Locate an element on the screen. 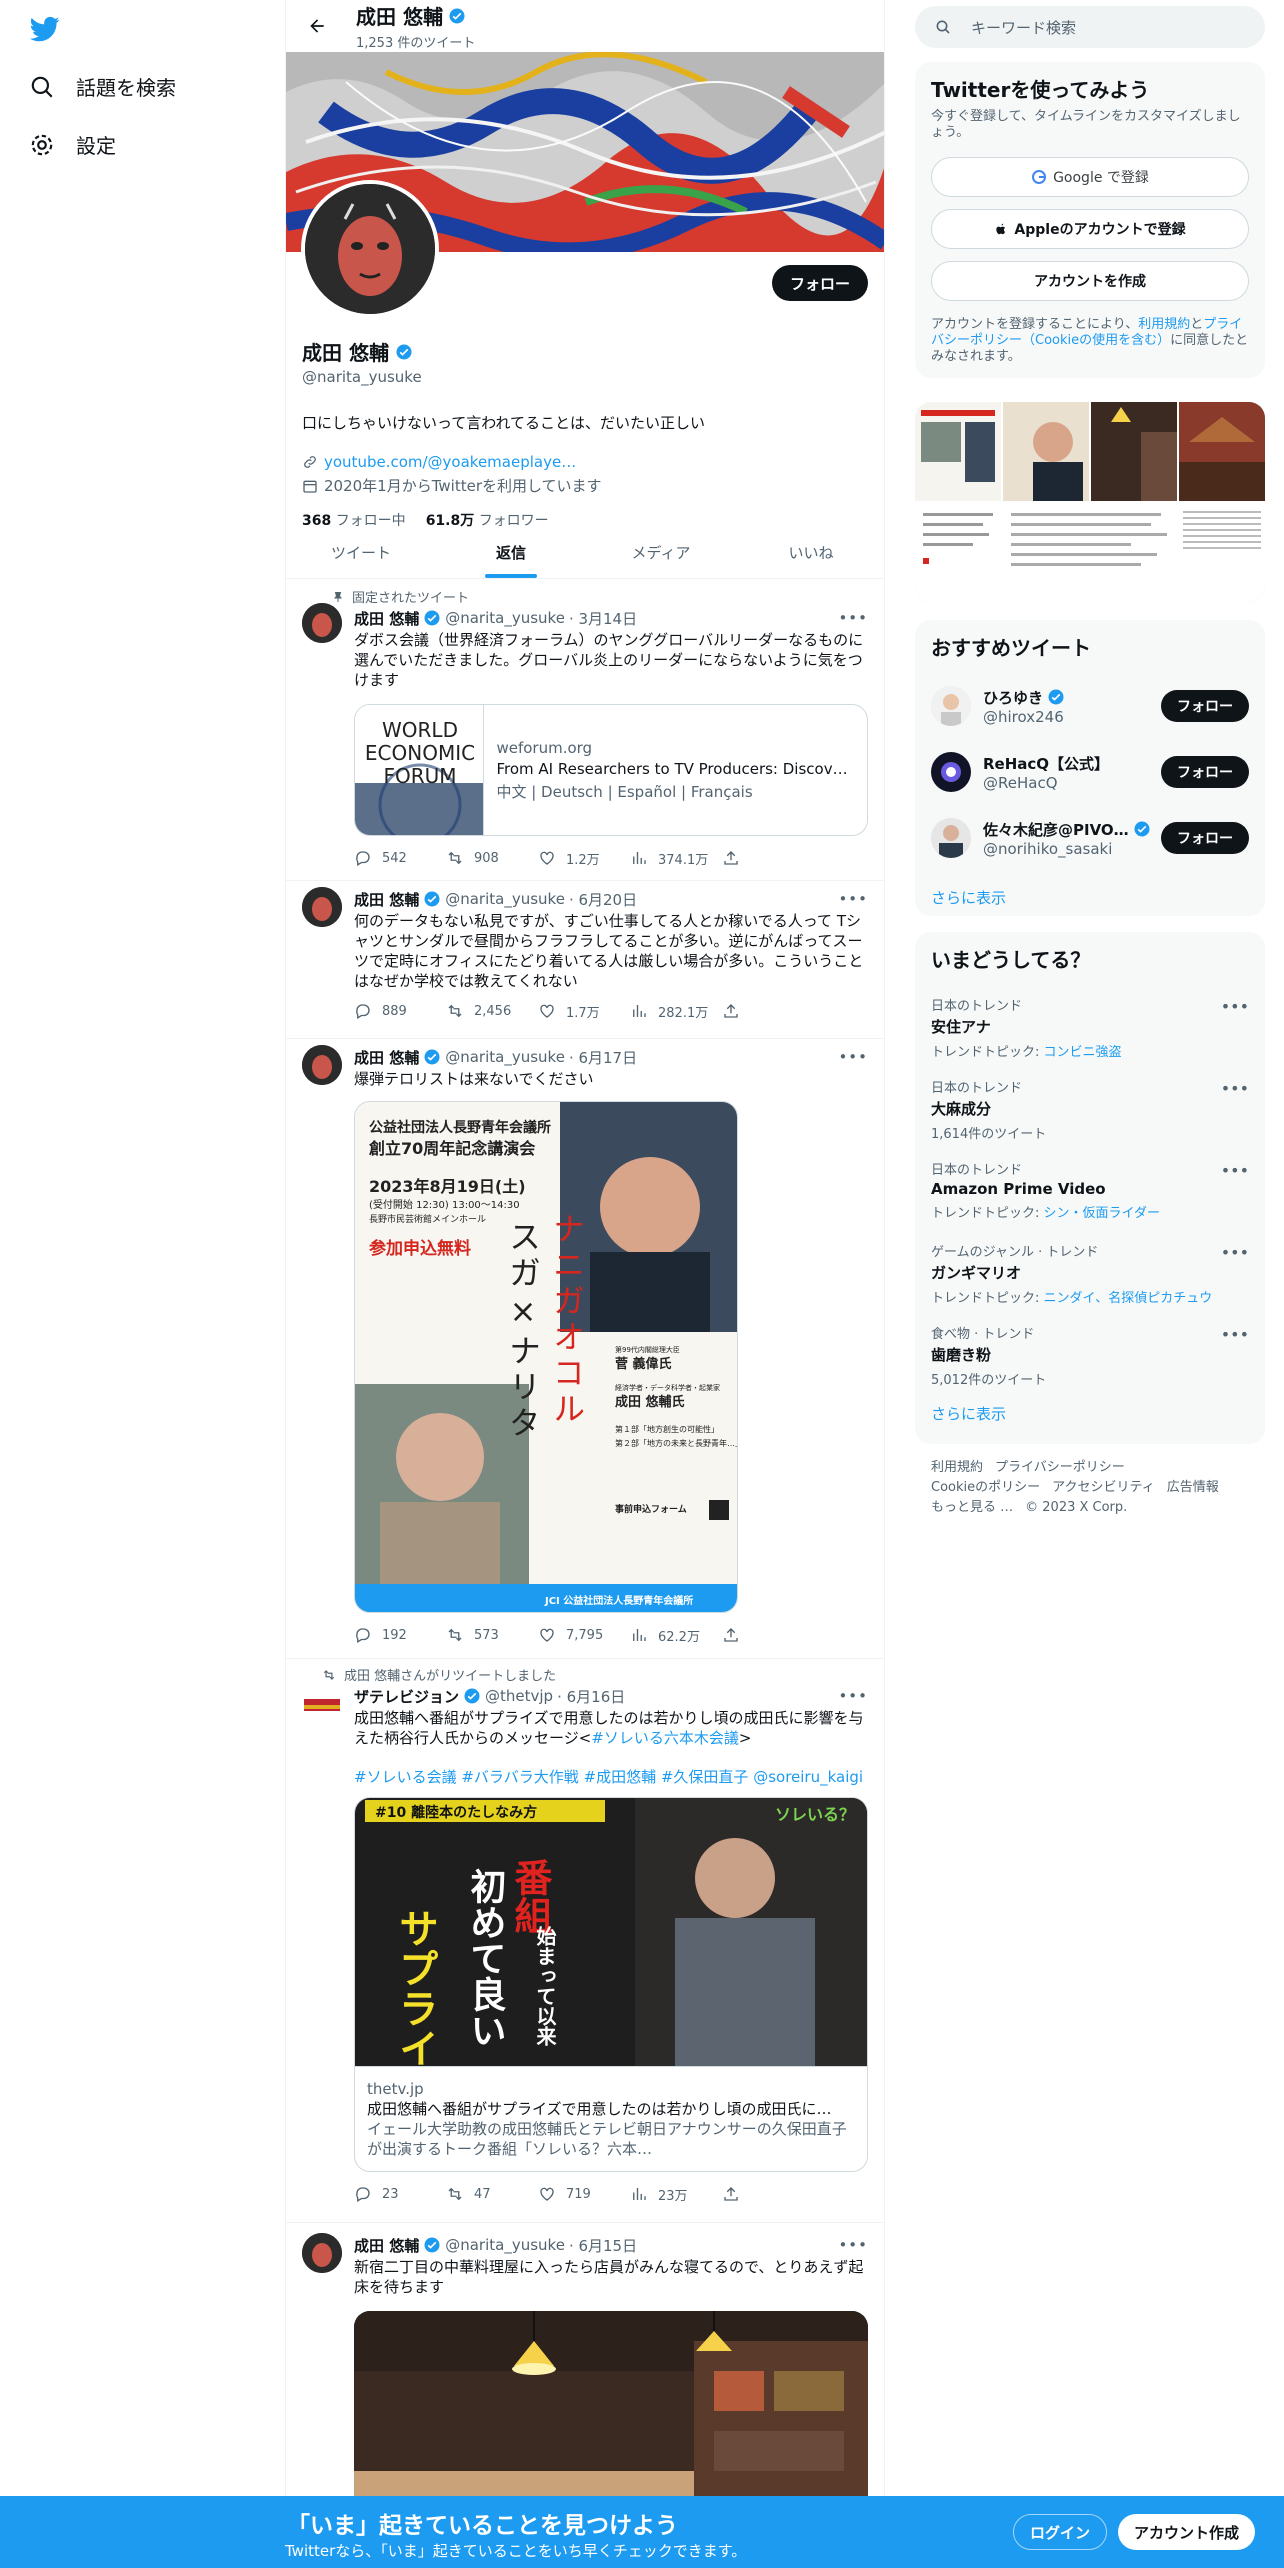 Image resolution: width=1284 pixels, height=2568 pixels. recommended-user: ひろゆき @hirox246 フォロー is located at coordinates (1090, 706).